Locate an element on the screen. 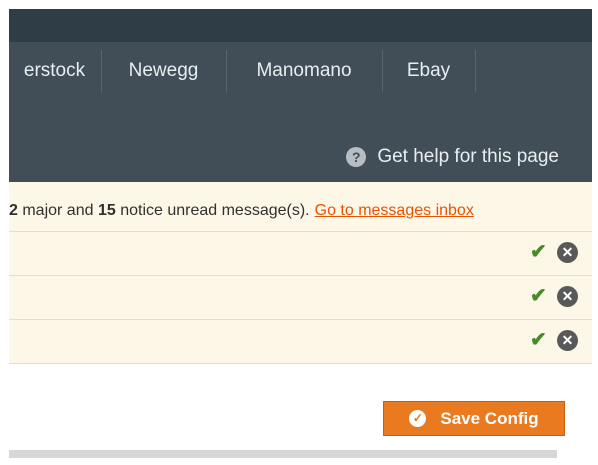 This screenshot has width=598, height=465. tab-ebay: Ebay is located at coordinates (428, 71).